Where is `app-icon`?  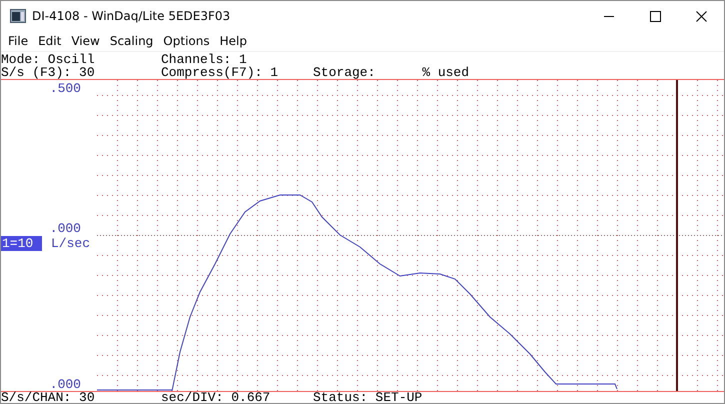
app-icon is located at coordinates (18, 16).